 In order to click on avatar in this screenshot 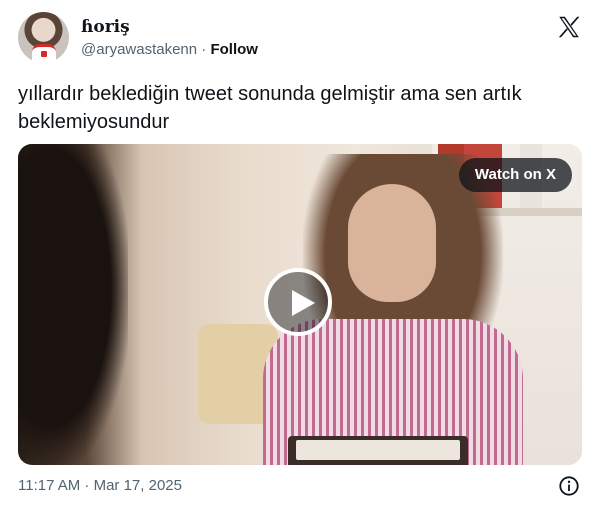, I will do `click(43, 37)`.